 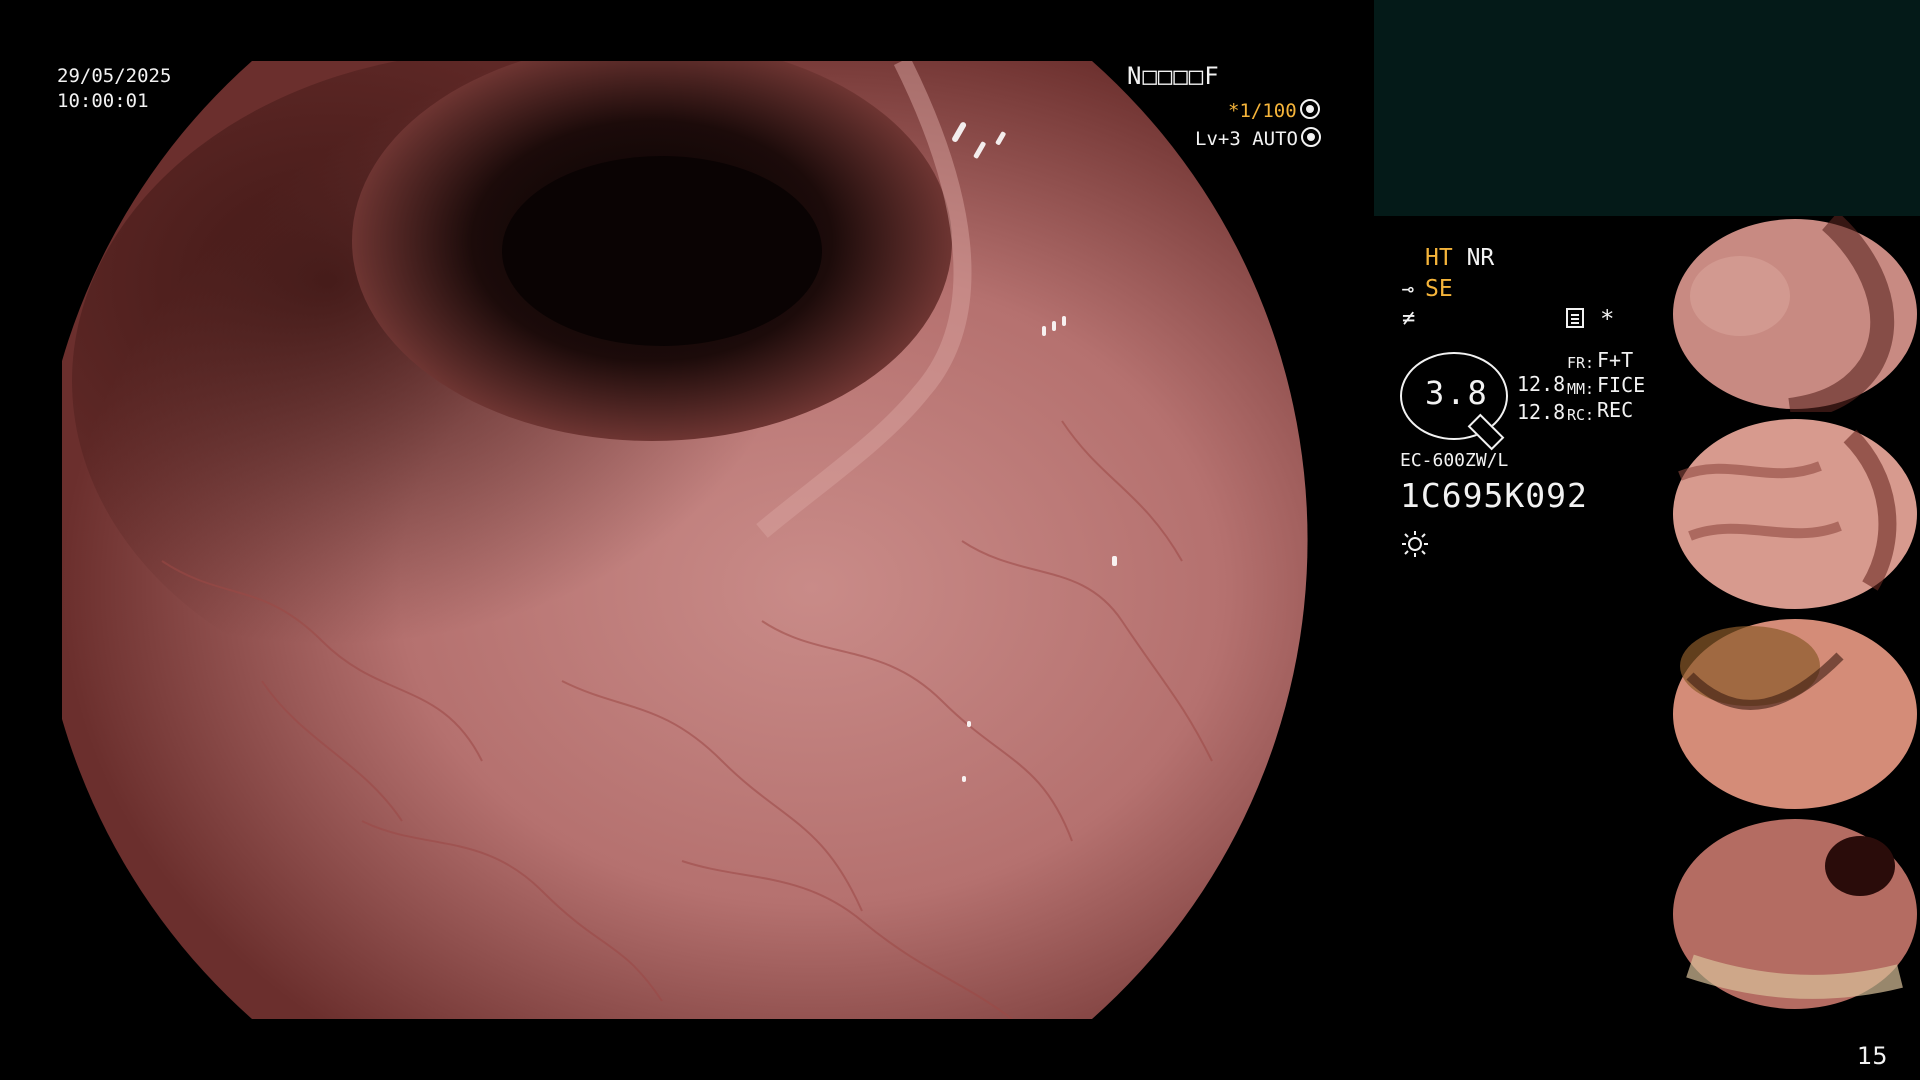 I want to click on fr-label: FR:, so click(x=1581, y=363).